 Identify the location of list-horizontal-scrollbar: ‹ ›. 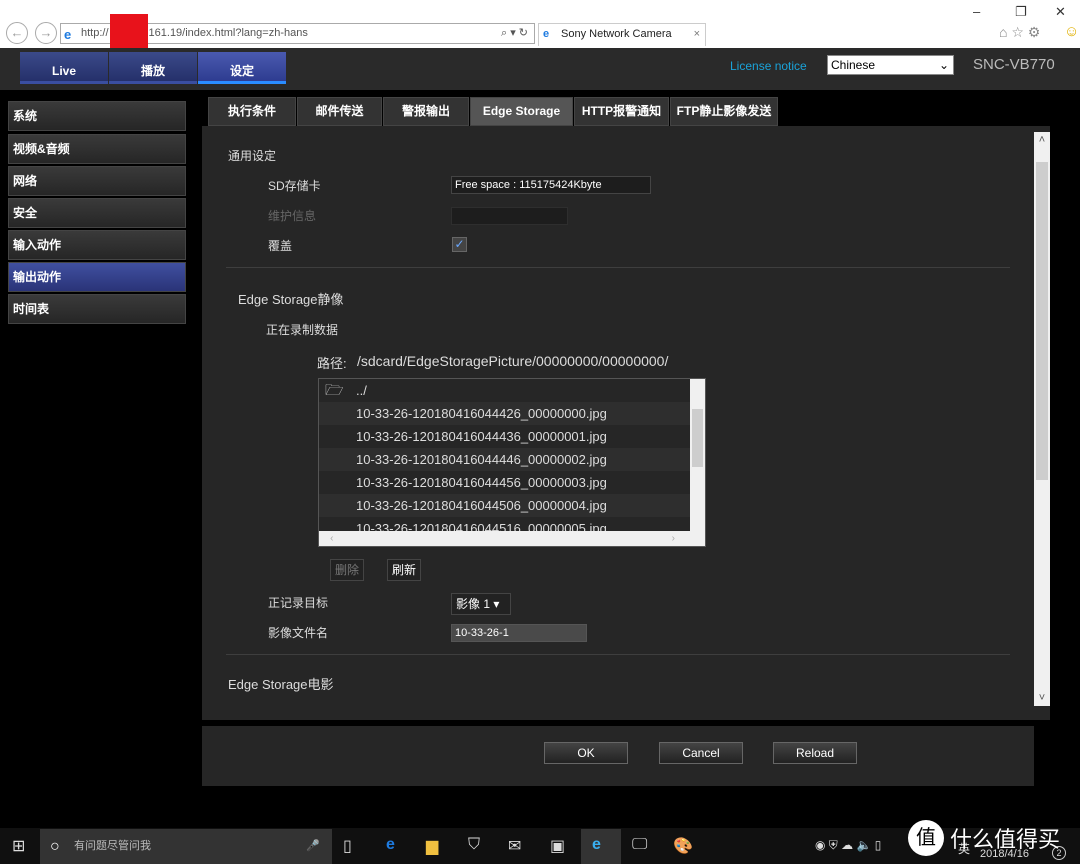
(512, 538).